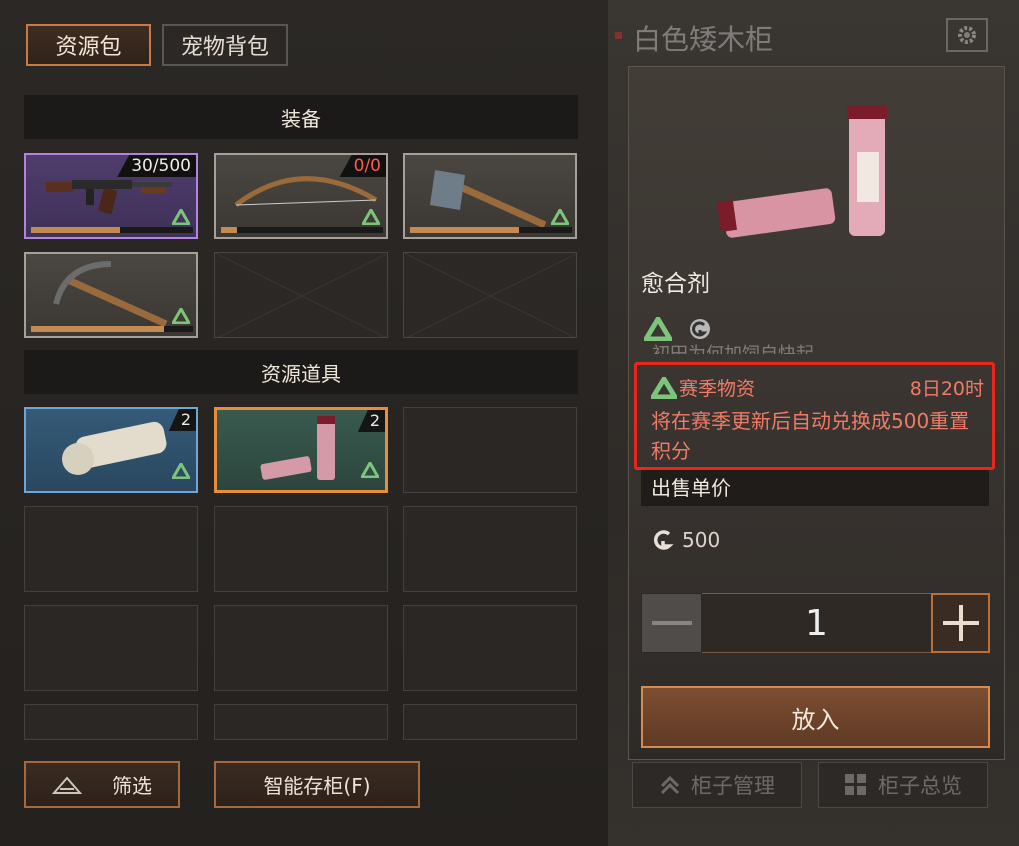 The height and width of the screenshot is (846, 1019). Describe the element at coordinates (679, 329) in the screenshot. I see `item-badges` at that location.